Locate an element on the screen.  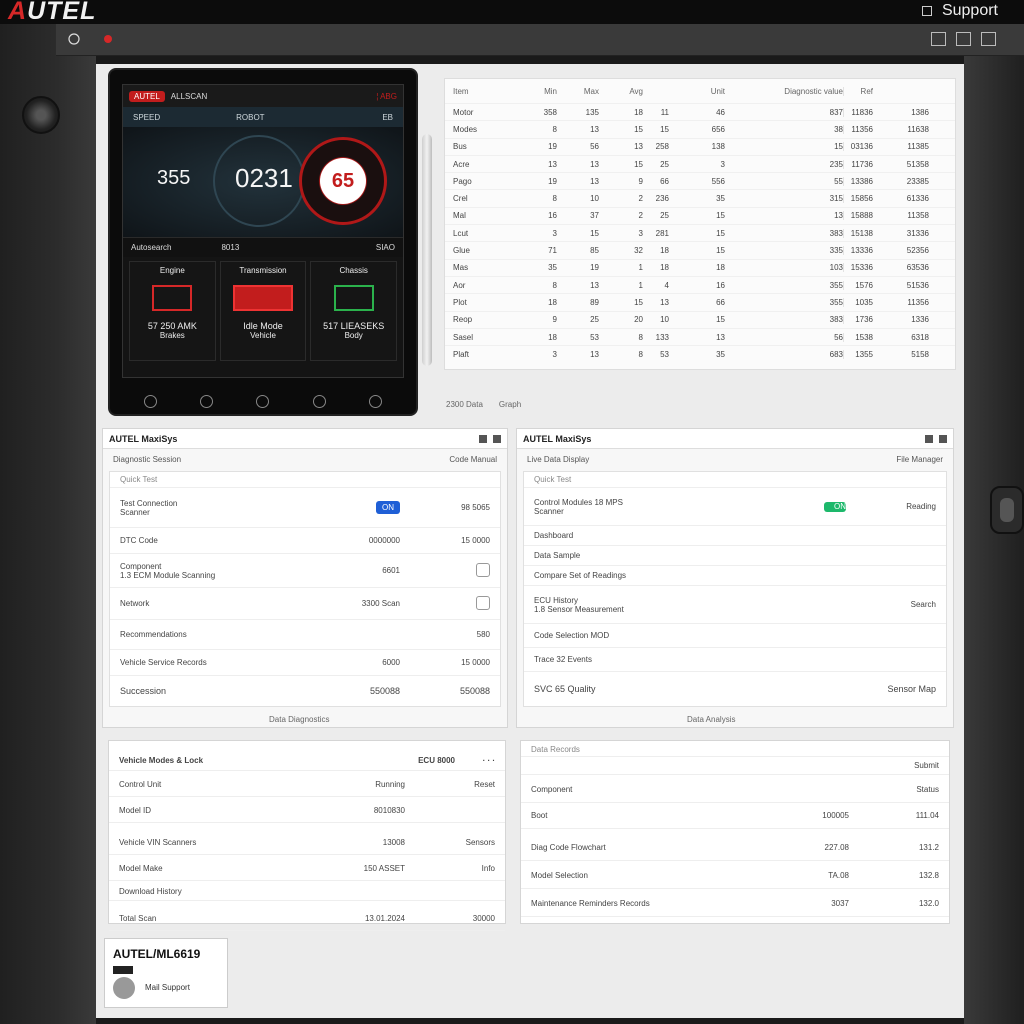
table-row: Glue 71 85 32 18 15 335 13336 52356 is located at coordinates (700, 249).